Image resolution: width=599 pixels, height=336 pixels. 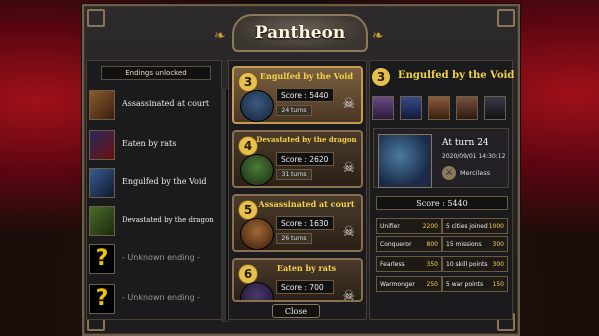 What do you see at coordinates (224, 205) in the screenshot?
I see `scrollbar-thumb` at bounding box center [224, 205].